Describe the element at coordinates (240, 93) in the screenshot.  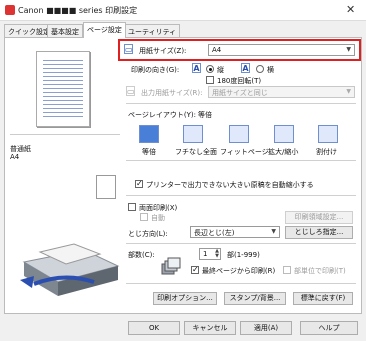
I see `output-size-value: 用紙サイズと同じ` at that location.